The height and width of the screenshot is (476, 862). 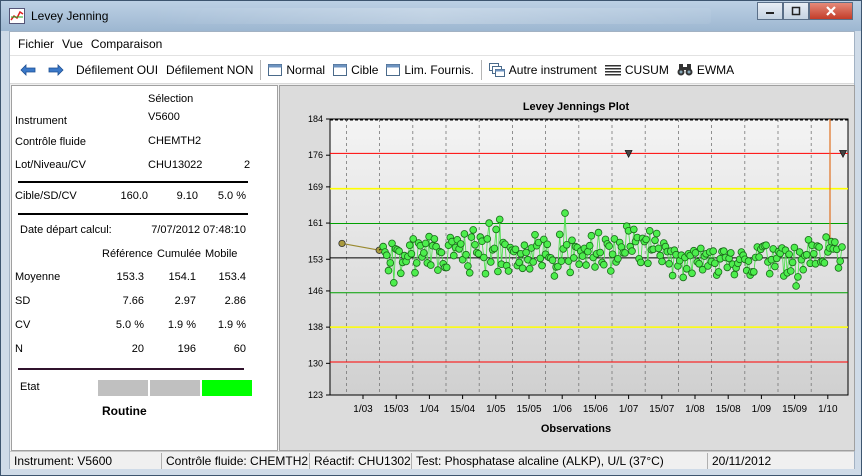 I want to click on forward-button, so click(x=58, y=70).